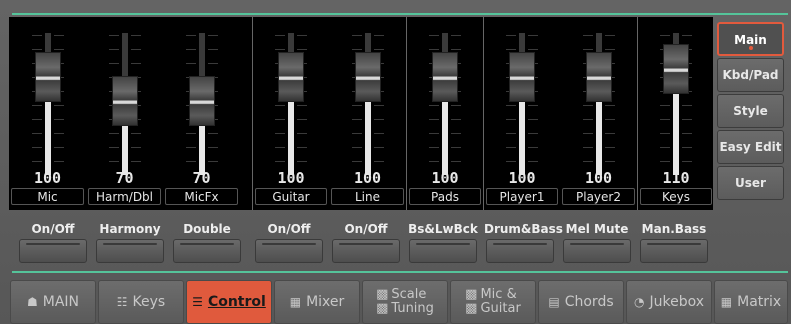  I want to click on side-tab-user: User, so click(750, 183).